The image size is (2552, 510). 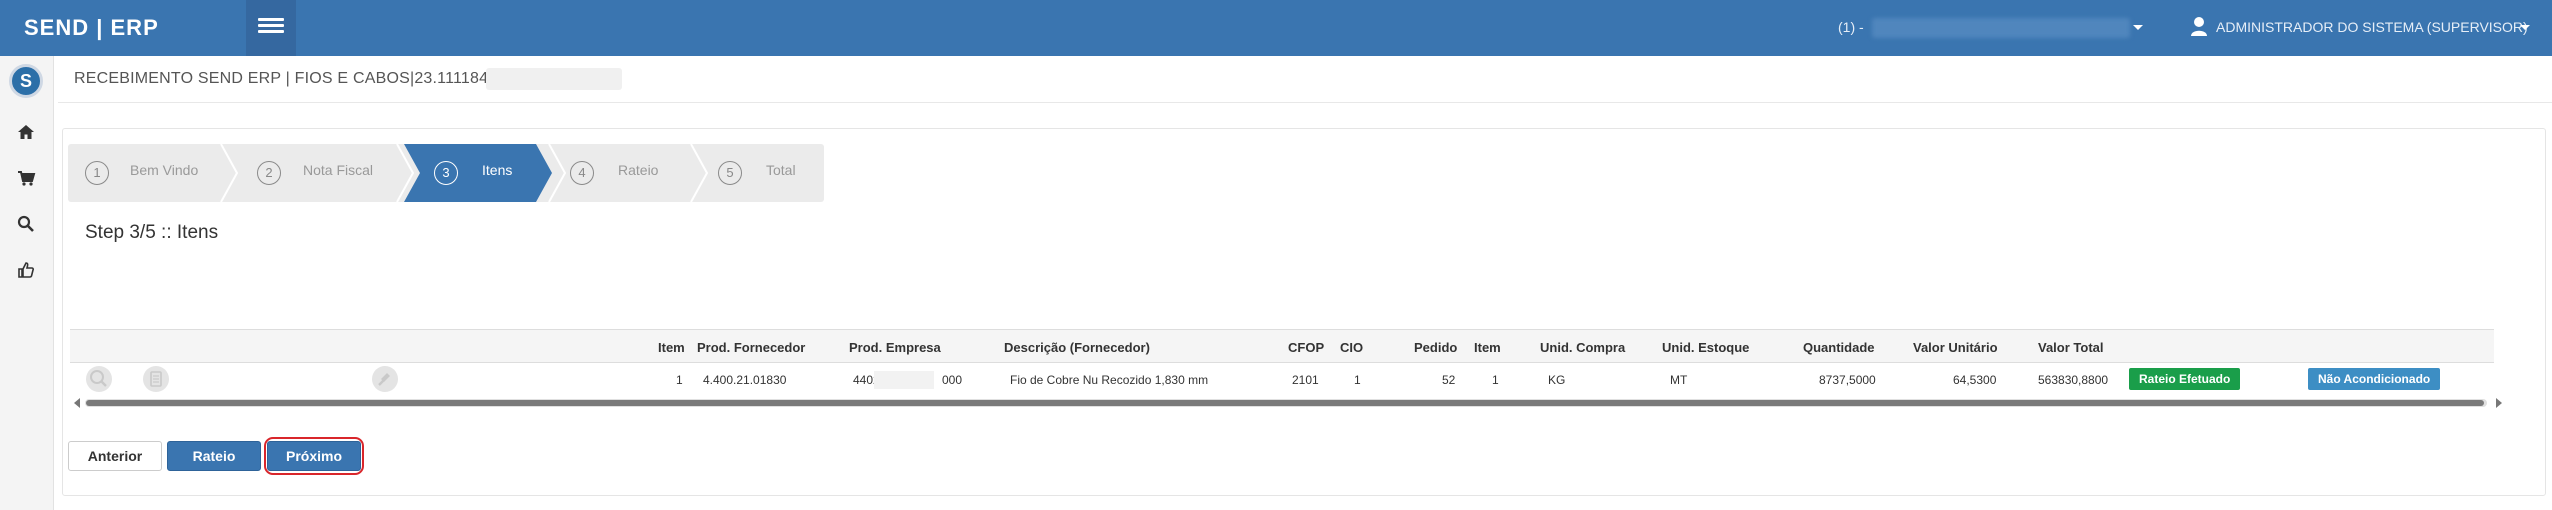 What do you see at coordinates (1449, 380) in the screenshot?
I see `cell-pedido: 52` at bounding box center [1449, 380].